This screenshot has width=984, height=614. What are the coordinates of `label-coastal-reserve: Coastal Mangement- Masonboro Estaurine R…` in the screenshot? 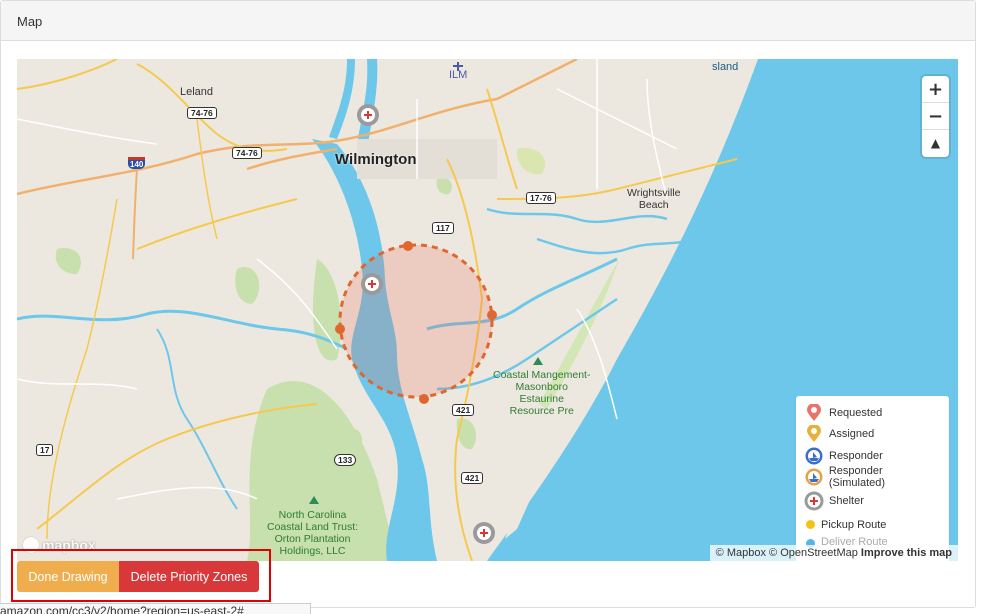 It's located at (542, 393).